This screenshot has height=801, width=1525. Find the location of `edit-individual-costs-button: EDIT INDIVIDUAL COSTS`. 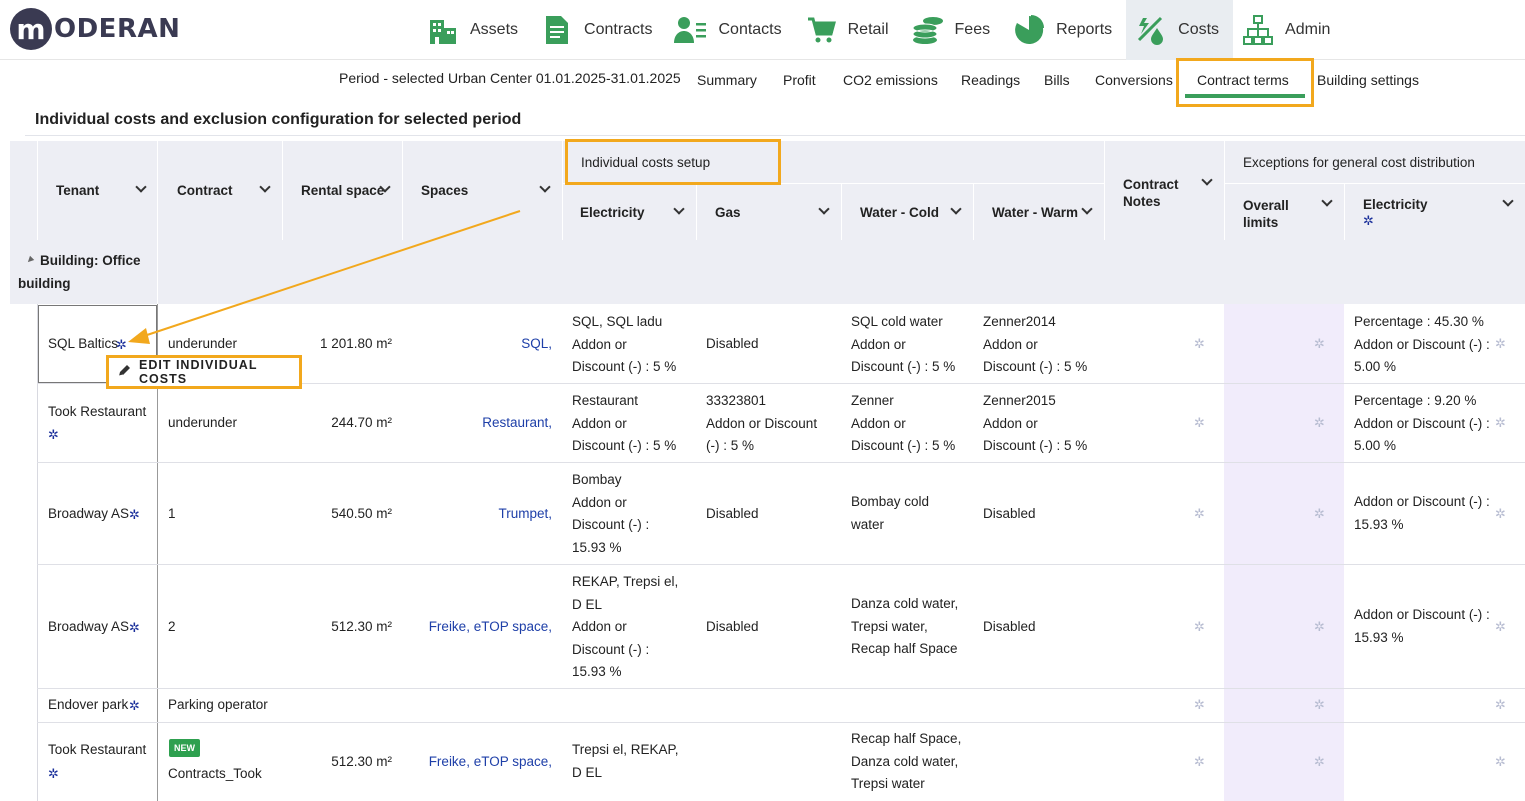

edit-individual-costs-button: EDIT INDIVIDUAL COSTS is located at coordinates (204, 372).